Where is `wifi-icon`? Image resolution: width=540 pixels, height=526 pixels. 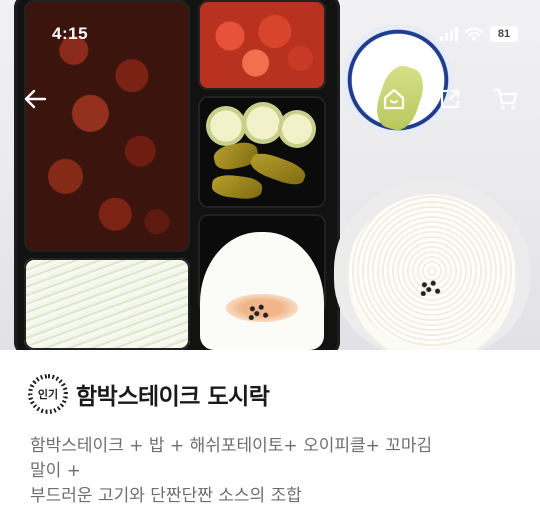 wifi-icon is located at coordinates (474, 34).